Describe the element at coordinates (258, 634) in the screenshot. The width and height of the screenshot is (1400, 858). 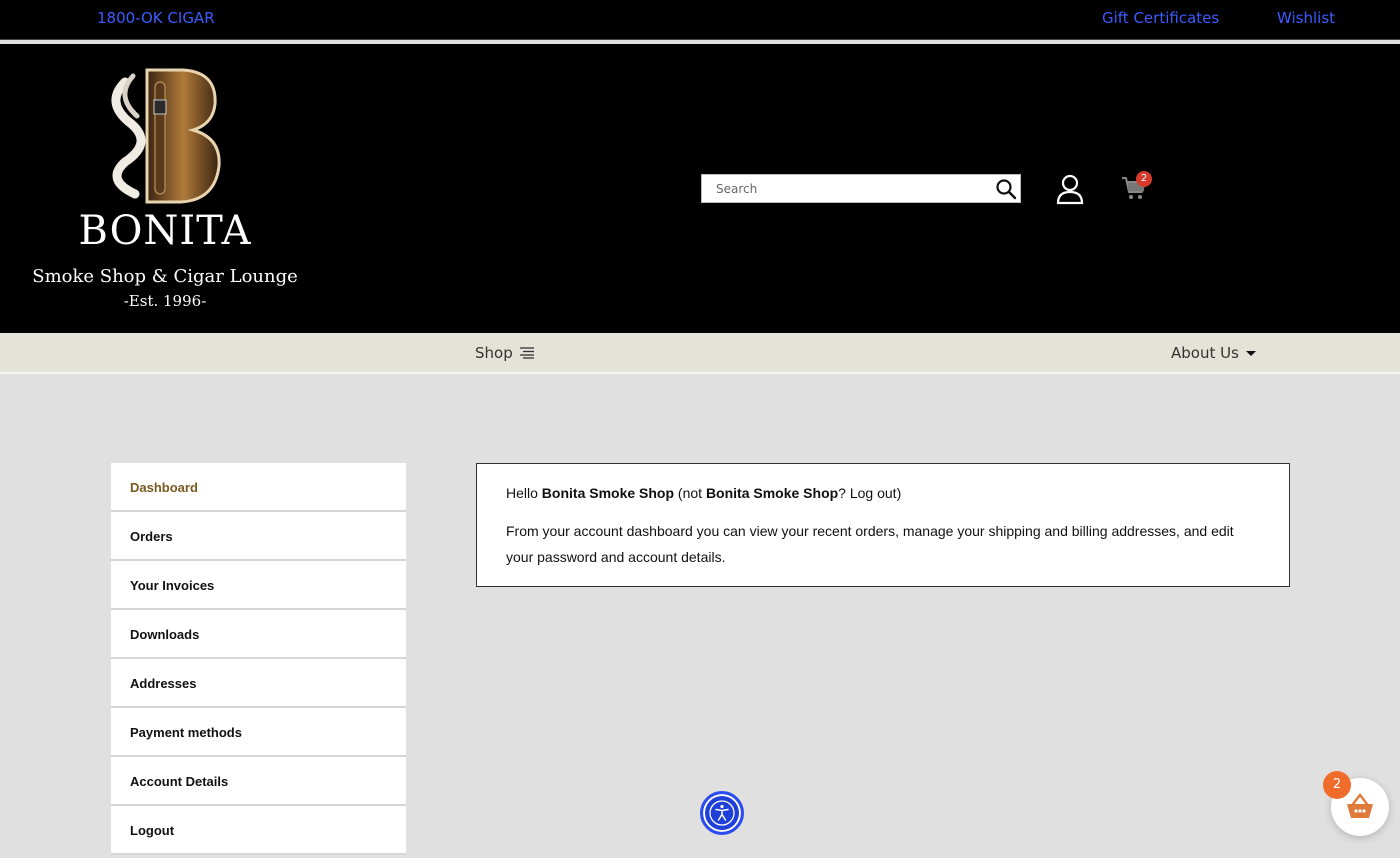
I see `sidebar-item-downloads: Downloads` at that location.